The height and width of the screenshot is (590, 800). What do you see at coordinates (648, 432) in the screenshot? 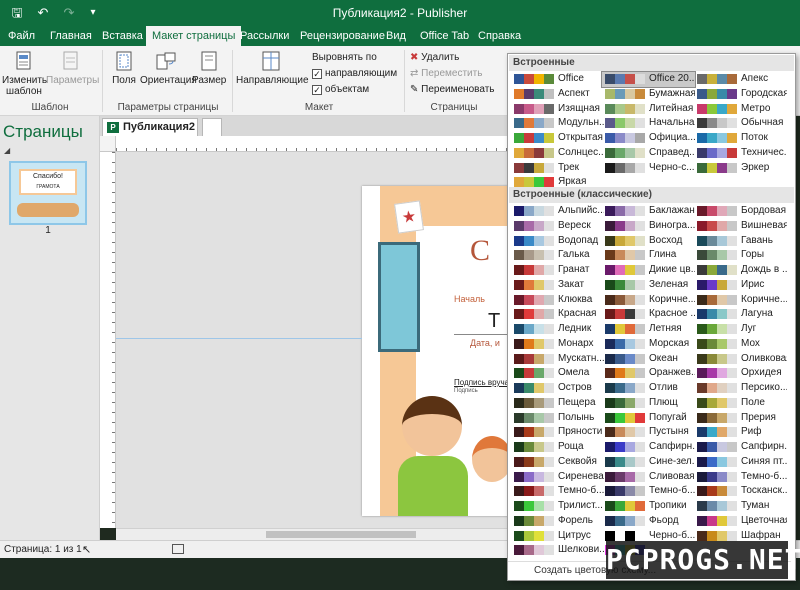
I see `color-scheme-option: Пустыня` at bounding box center [648, 432].